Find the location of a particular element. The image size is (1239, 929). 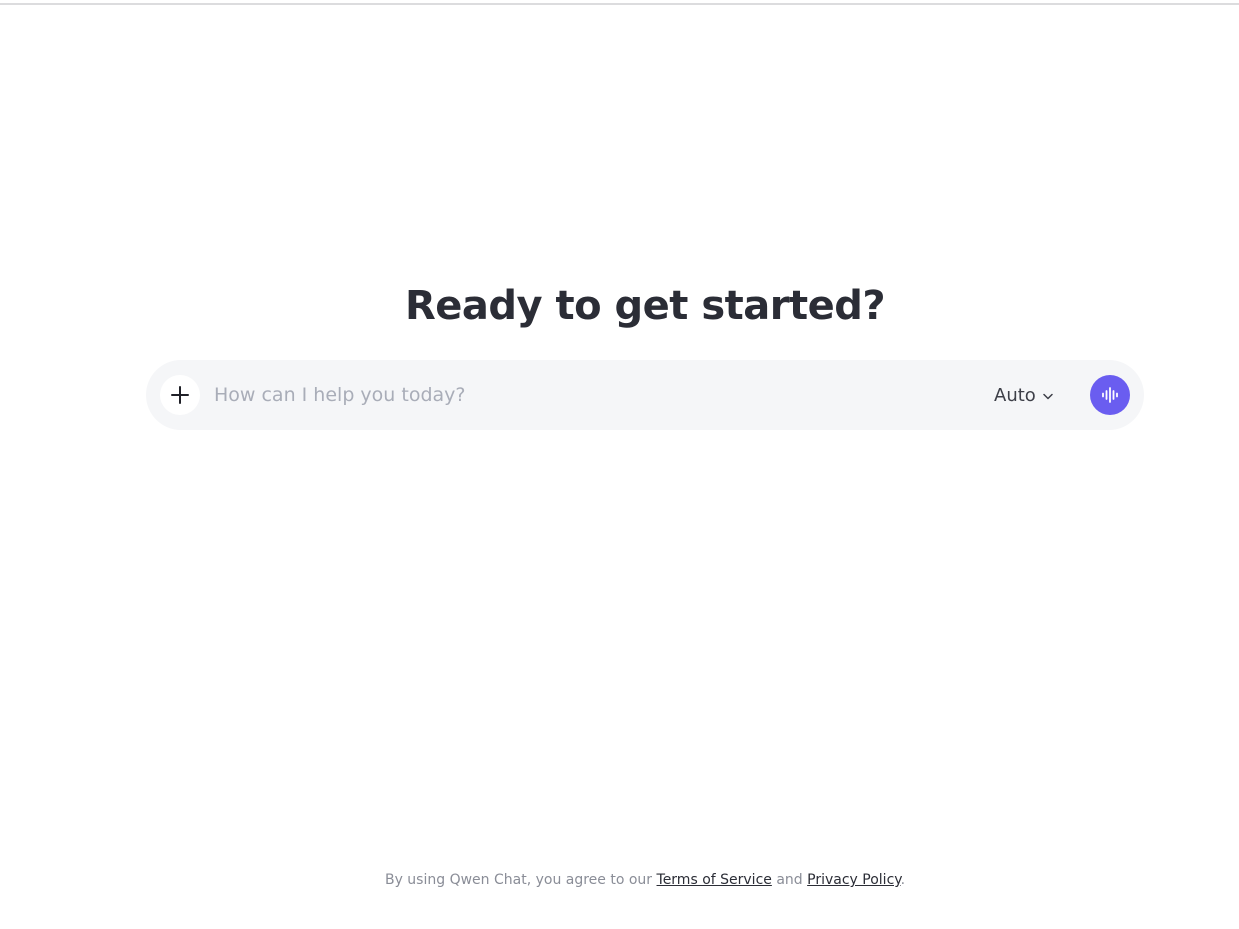

footer-suffix-text: . is located at coordinates (903, 880).